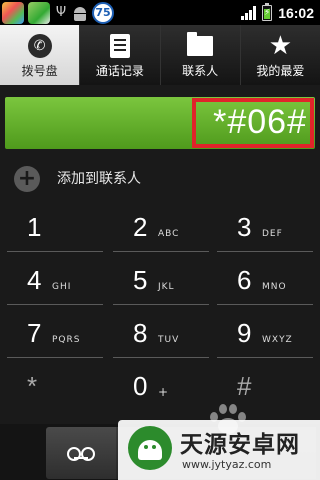 The height and width of the screenshot is (480, 320). I want to click on contacts-icon, so click(200, 44).